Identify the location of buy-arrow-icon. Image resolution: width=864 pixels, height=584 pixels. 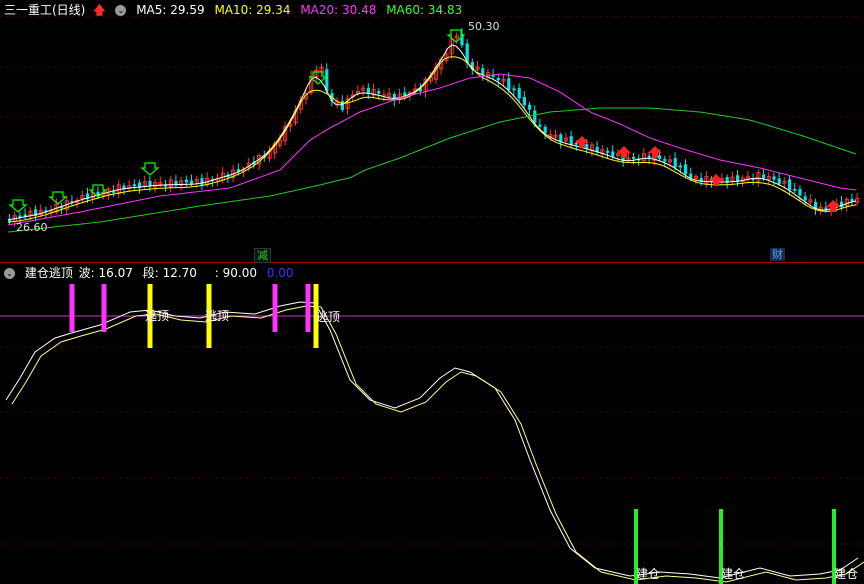
(624, 152).